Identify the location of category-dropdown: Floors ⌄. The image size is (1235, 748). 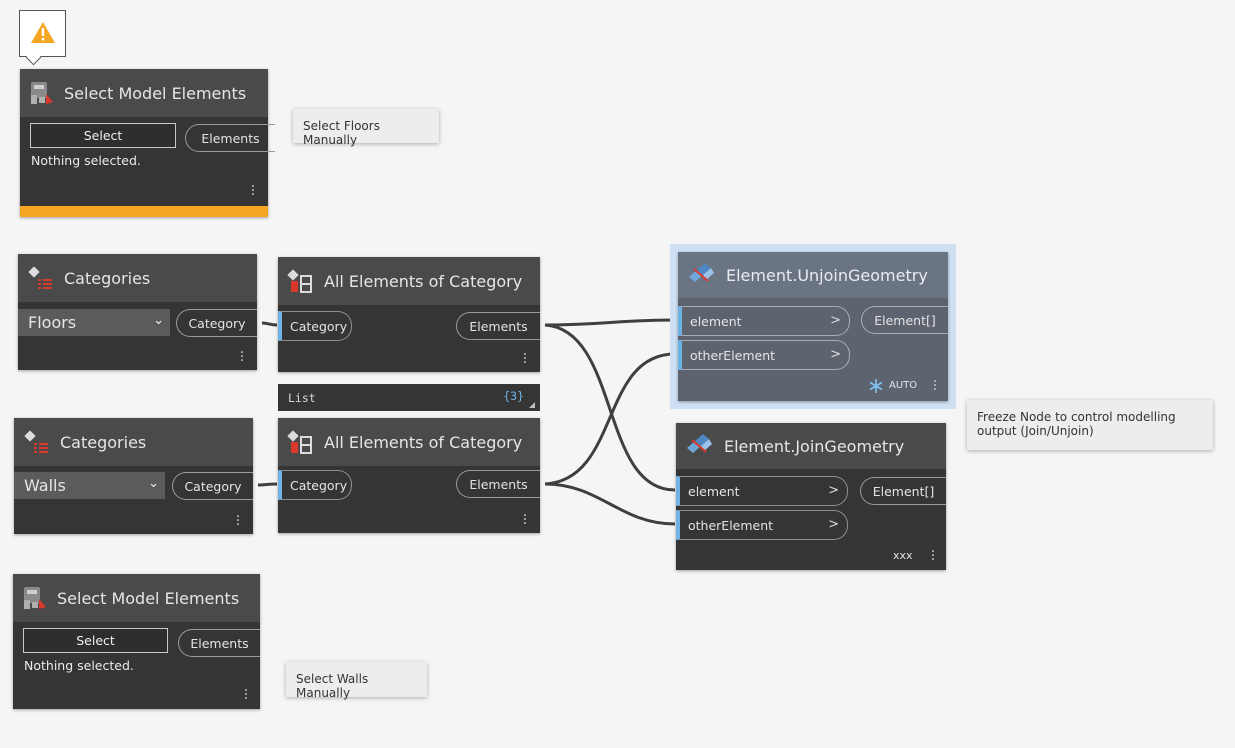
(94, 322).